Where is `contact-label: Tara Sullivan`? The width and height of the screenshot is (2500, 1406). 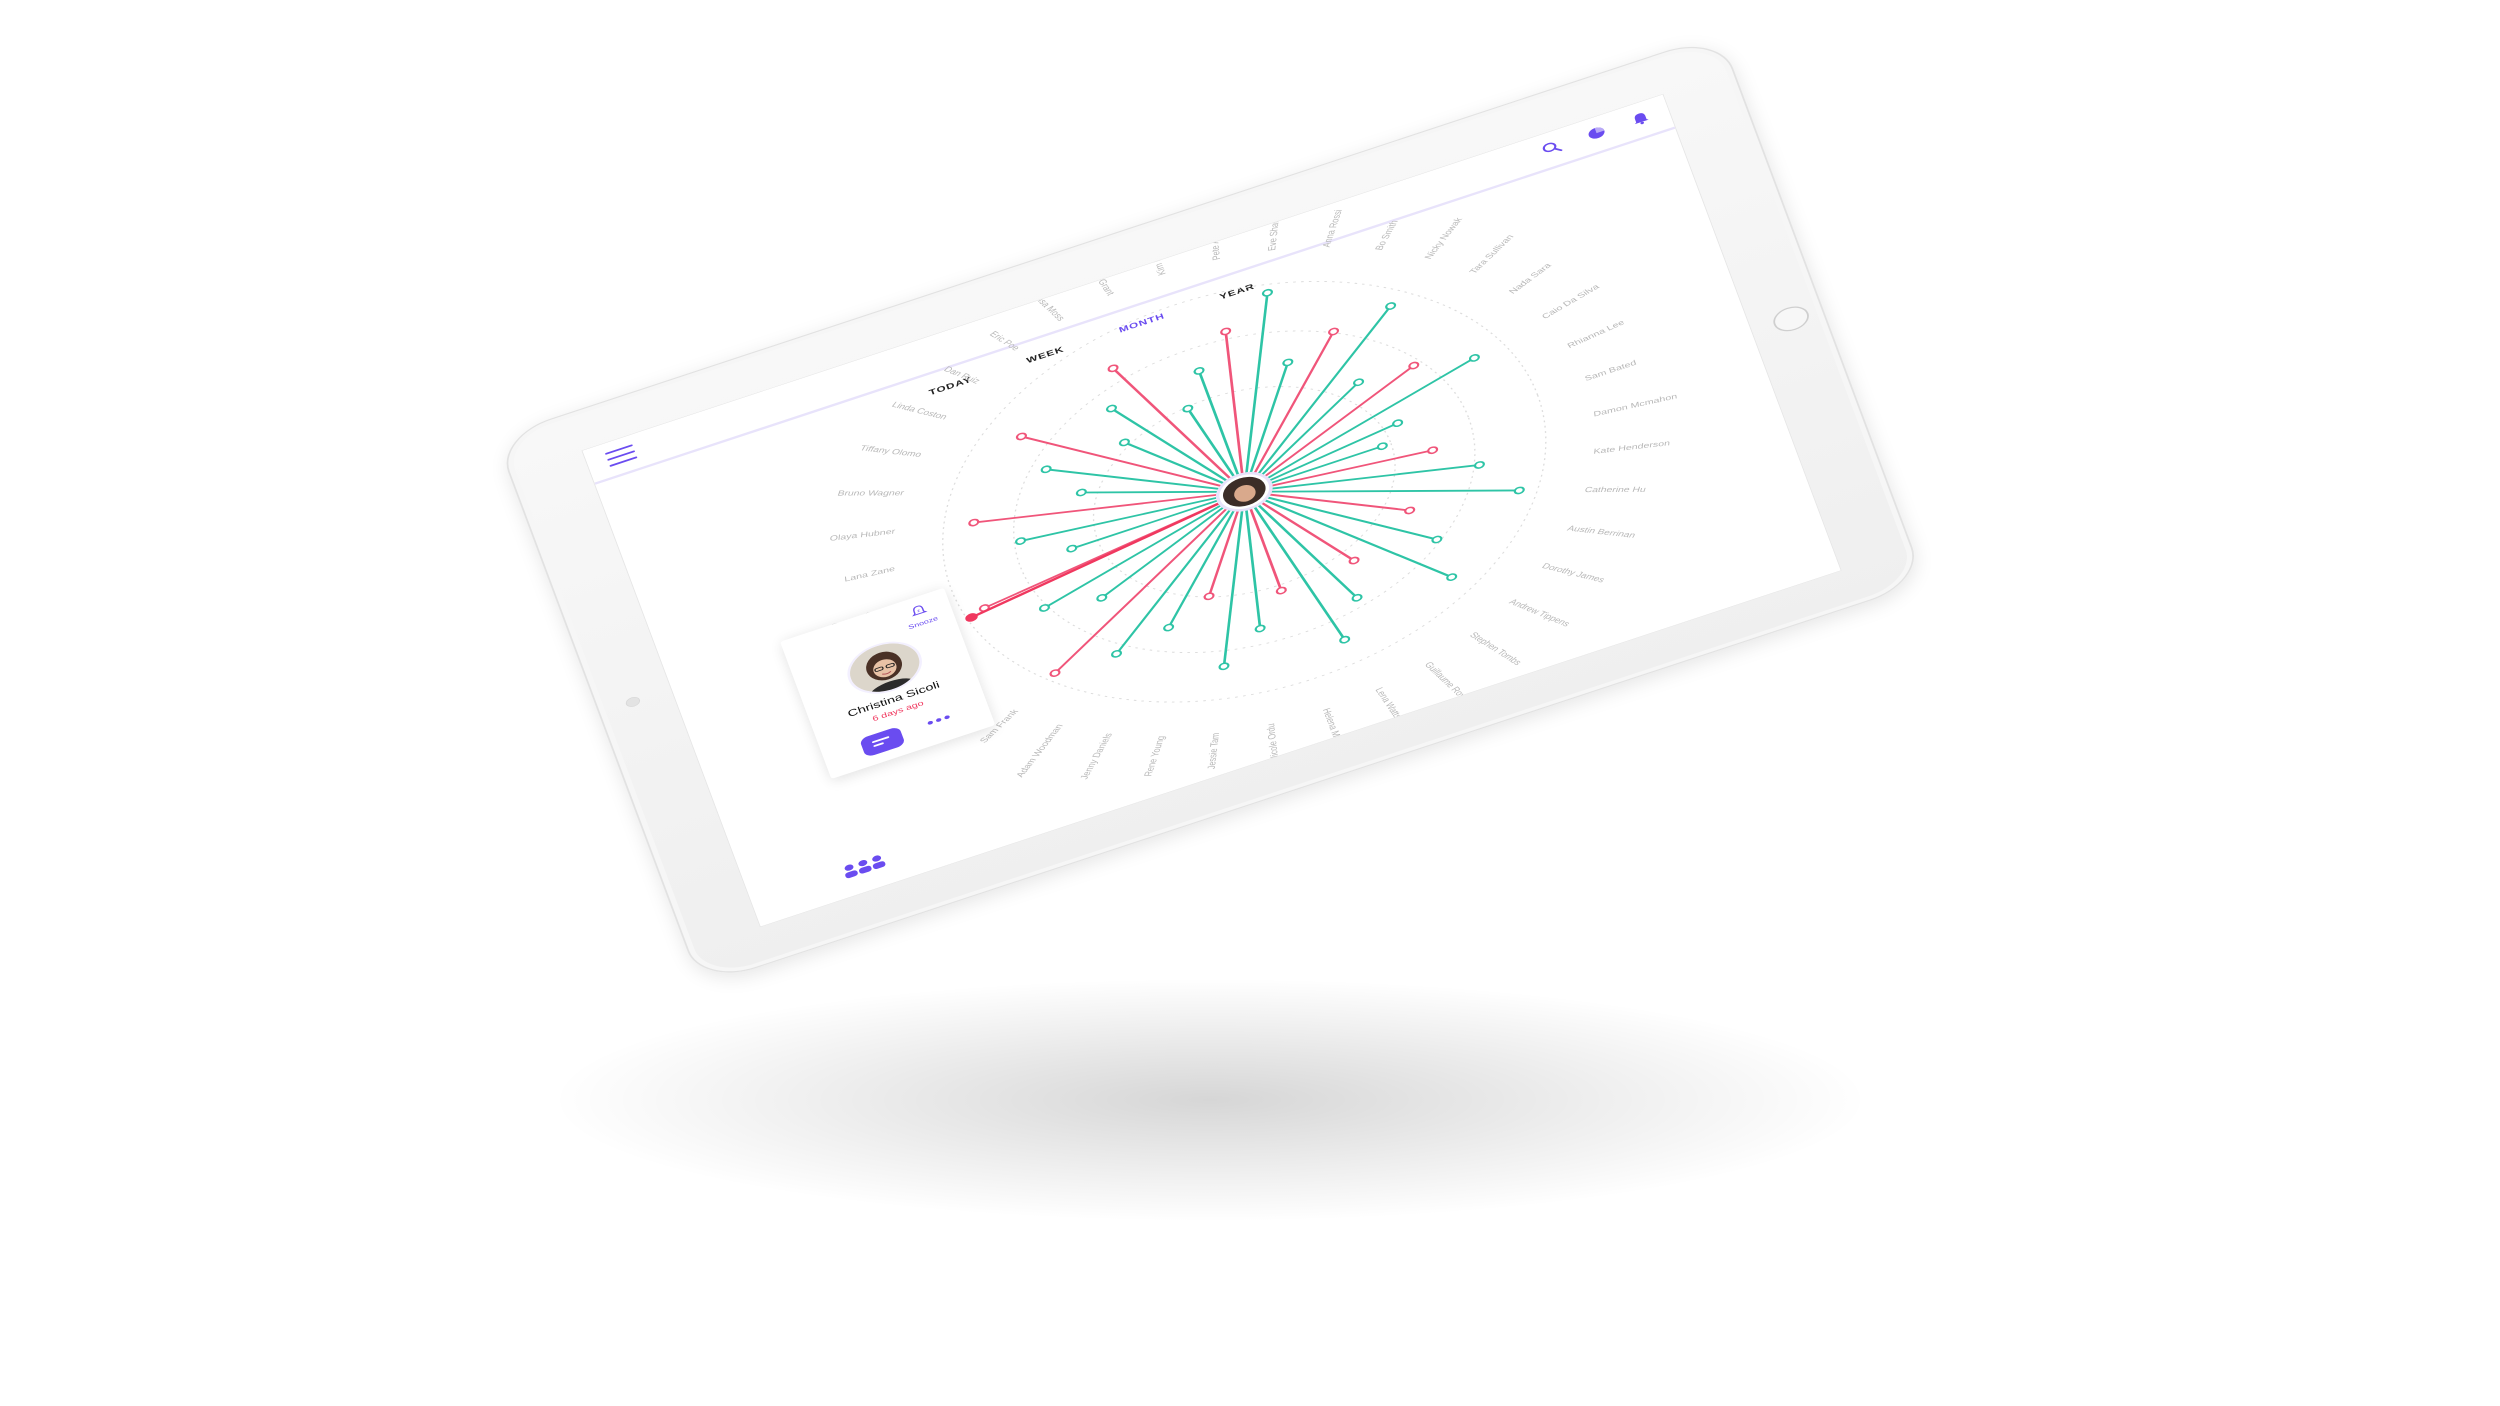 contact-label: Tara Sullivan is located at coordinates (1491, 254).